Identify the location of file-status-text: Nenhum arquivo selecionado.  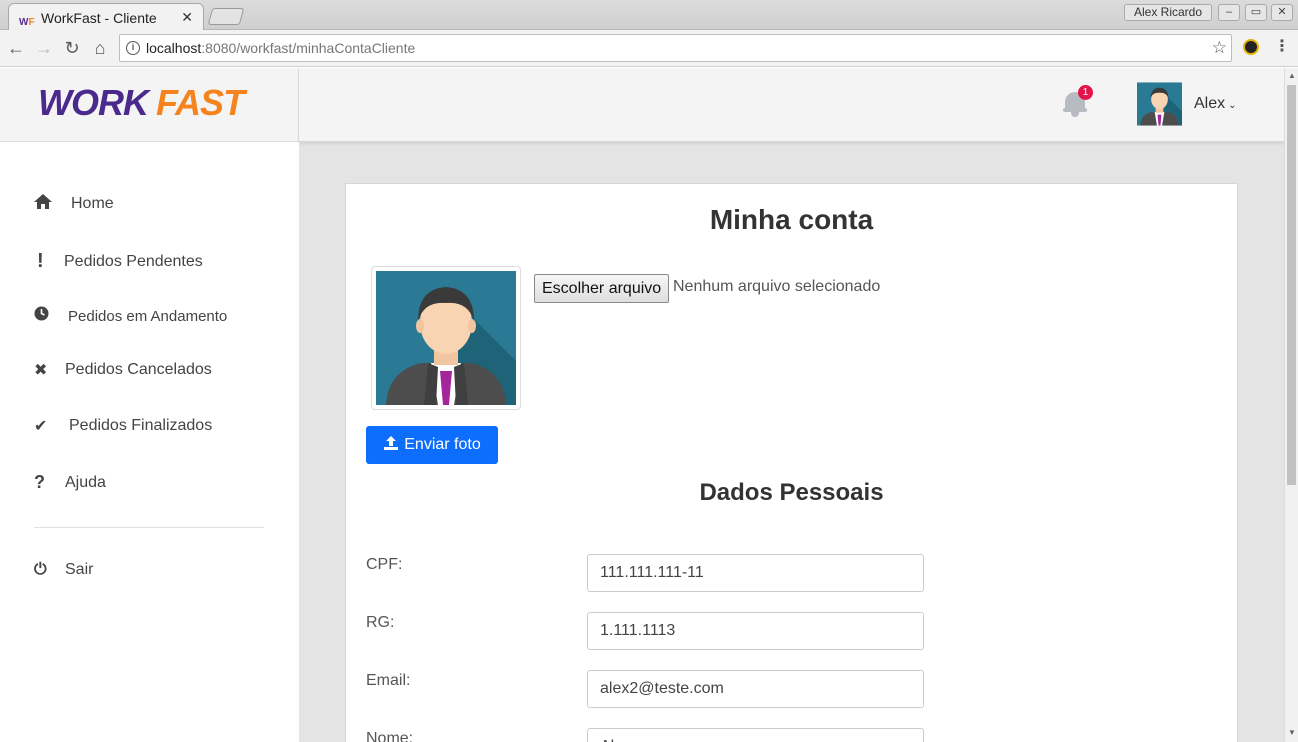
(777, 286).